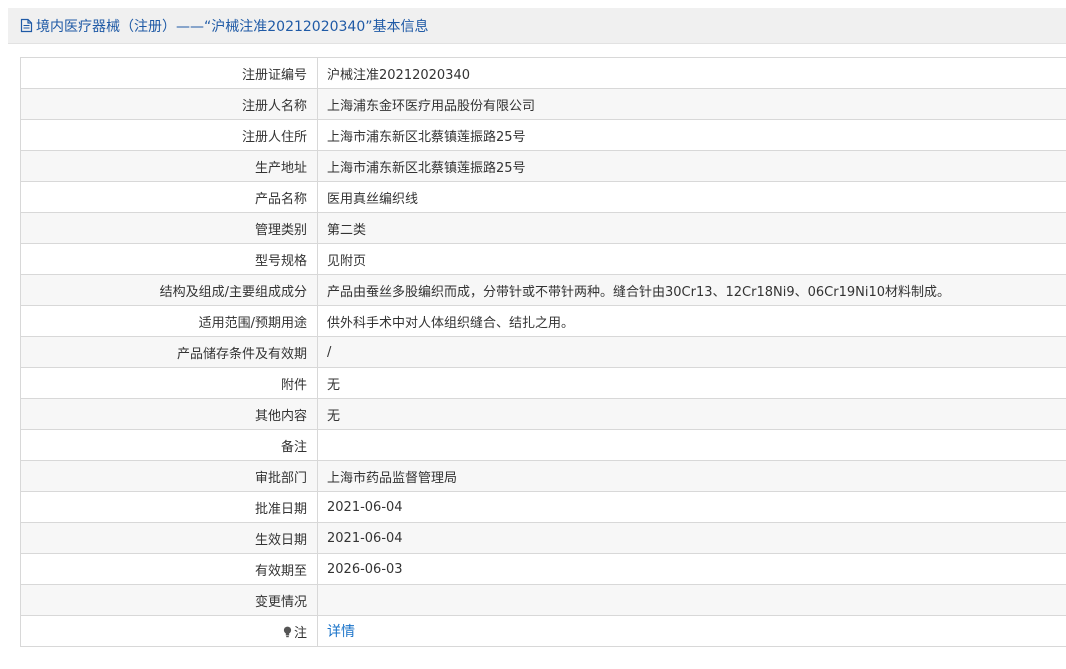  I want to click on table-row: 批准日期 2021-06-04, so click(543, 507).